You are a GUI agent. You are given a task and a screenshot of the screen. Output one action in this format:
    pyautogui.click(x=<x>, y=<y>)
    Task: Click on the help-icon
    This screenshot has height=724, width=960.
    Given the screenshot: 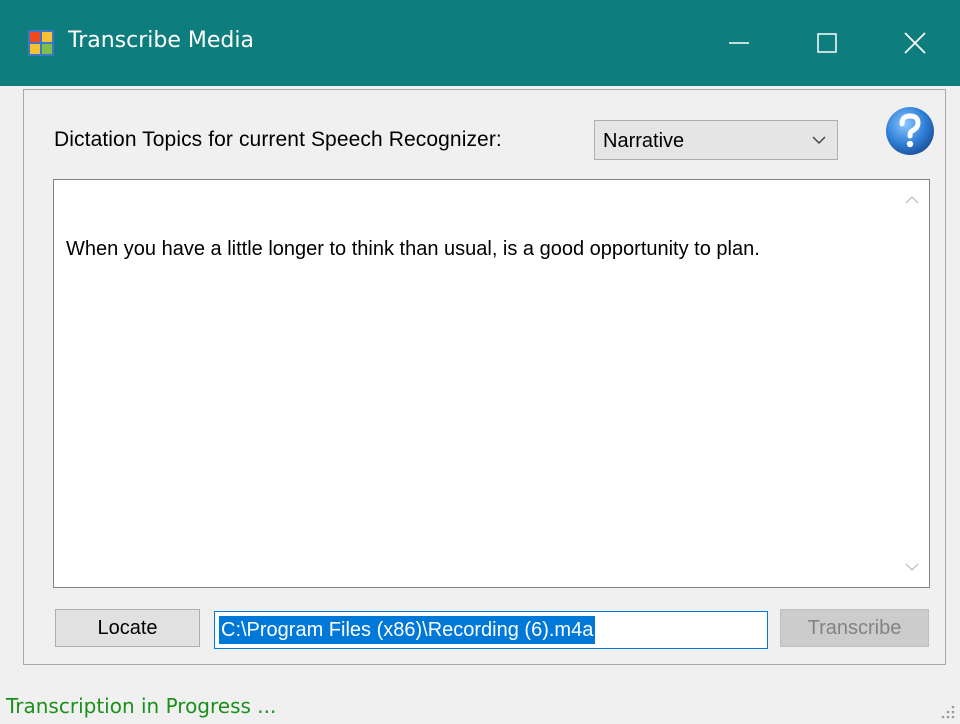 What is the action you would take?
    pyautogui.click(x=910, y=131)
    